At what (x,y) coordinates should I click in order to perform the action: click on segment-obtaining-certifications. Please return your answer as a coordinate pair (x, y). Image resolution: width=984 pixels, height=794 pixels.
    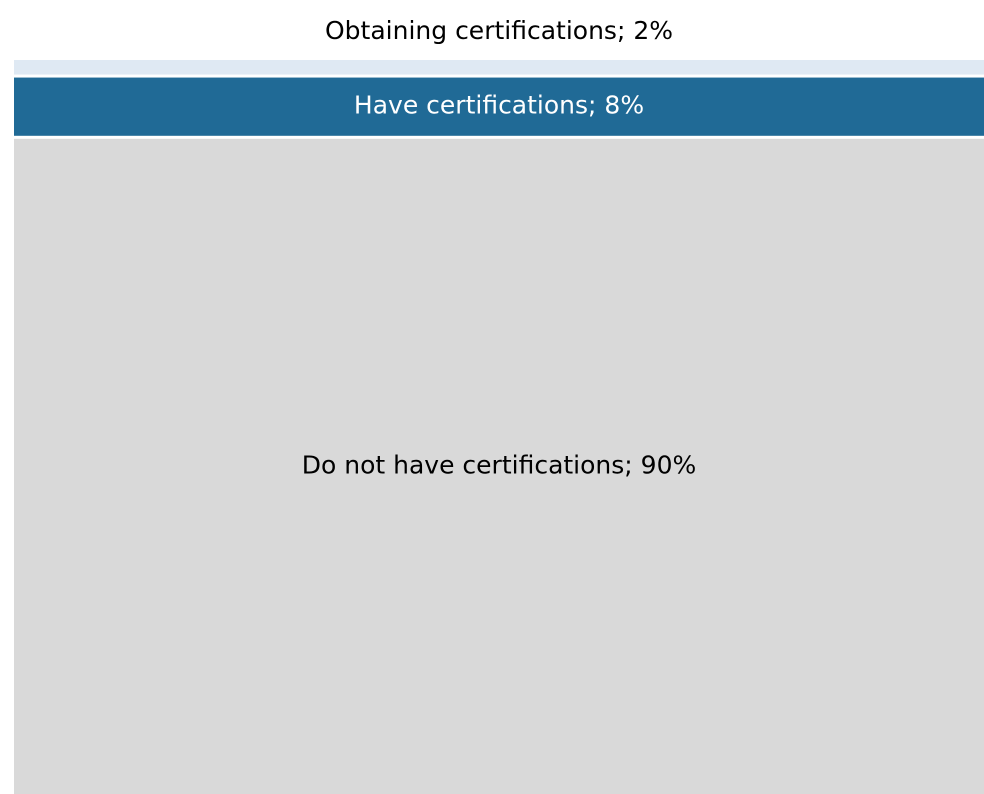
    Looking at the image, I should click on (499, 67).